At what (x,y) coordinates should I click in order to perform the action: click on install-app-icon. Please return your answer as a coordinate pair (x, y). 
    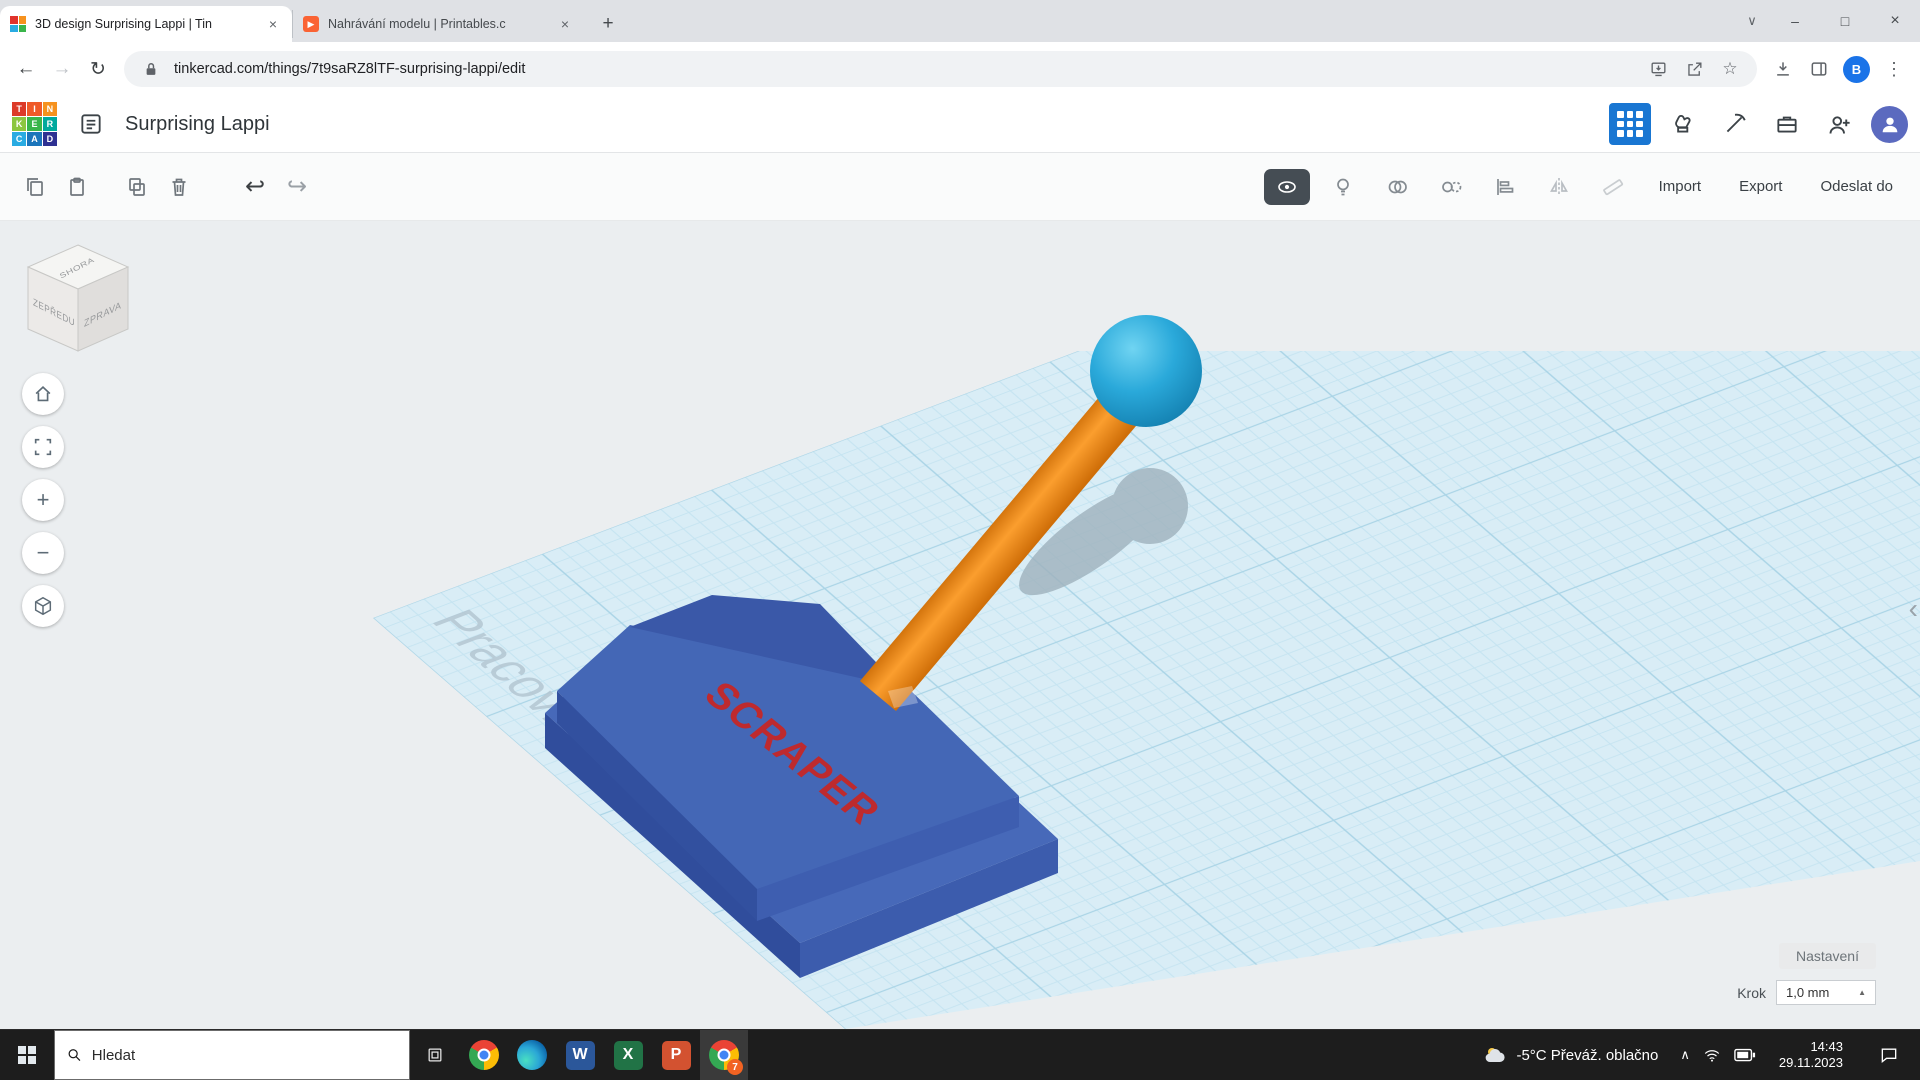
    Looking at the image, I should click on (1658, 69).